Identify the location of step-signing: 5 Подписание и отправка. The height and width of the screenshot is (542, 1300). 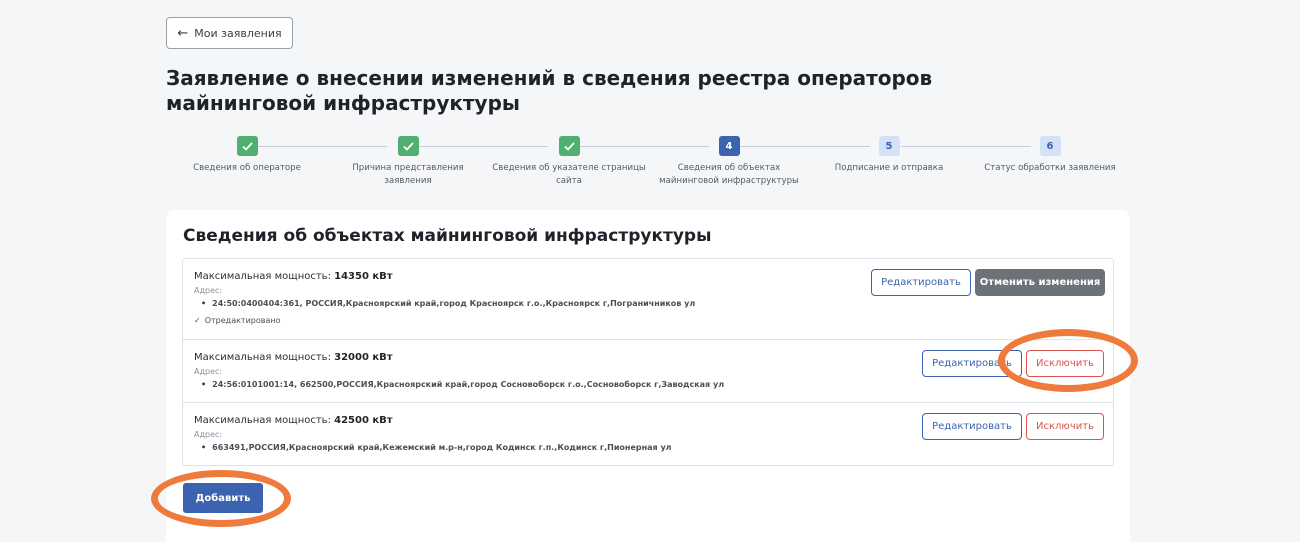
(889, 155).